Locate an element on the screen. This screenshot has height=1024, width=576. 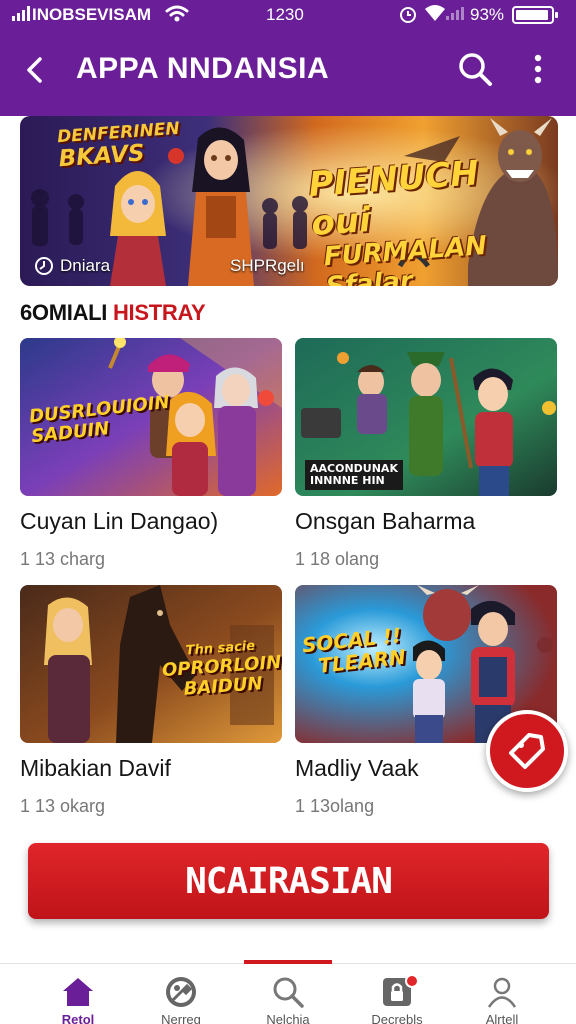
back-arrow-icon is located at coordinates (36, 70).